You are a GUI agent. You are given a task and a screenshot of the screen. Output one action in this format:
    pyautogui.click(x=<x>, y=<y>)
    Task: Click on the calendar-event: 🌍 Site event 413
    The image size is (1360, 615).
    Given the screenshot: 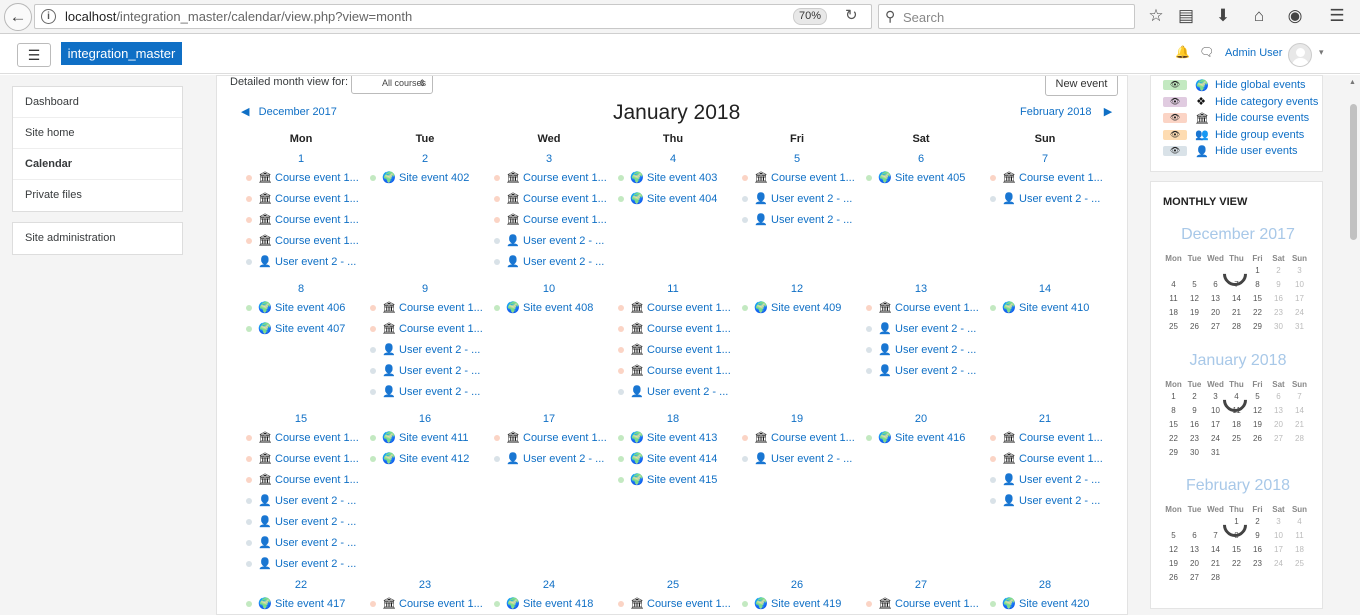 What is the action you would take?
    pyautogui.click(x=673, y=437)
    